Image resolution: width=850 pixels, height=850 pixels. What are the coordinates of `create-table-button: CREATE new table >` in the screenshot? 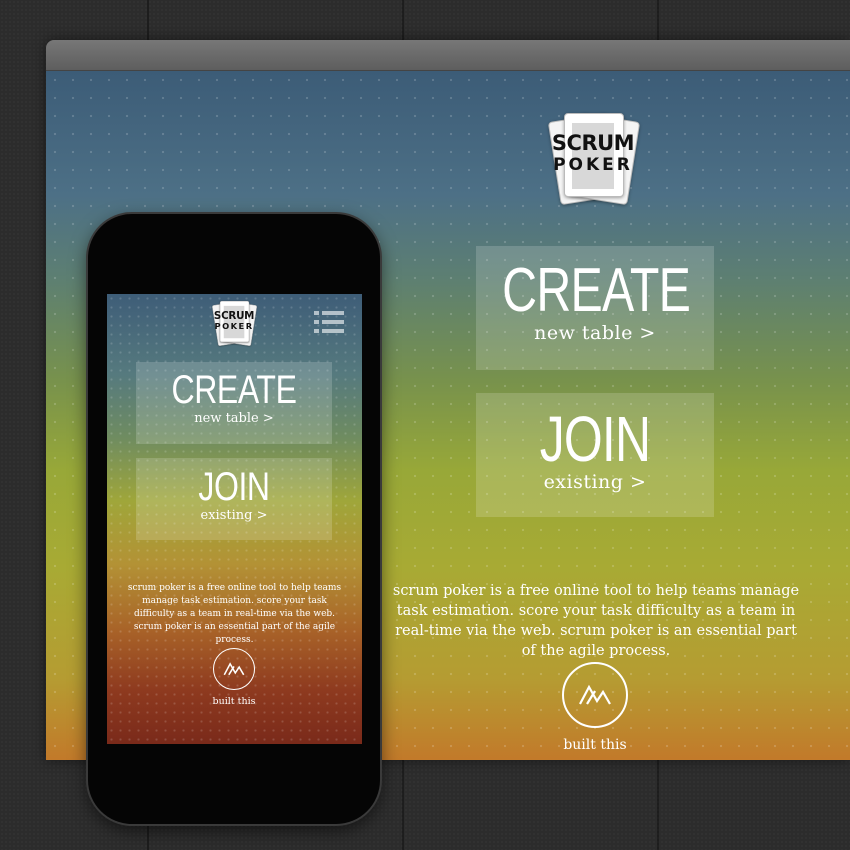 It's located at (595, 308).